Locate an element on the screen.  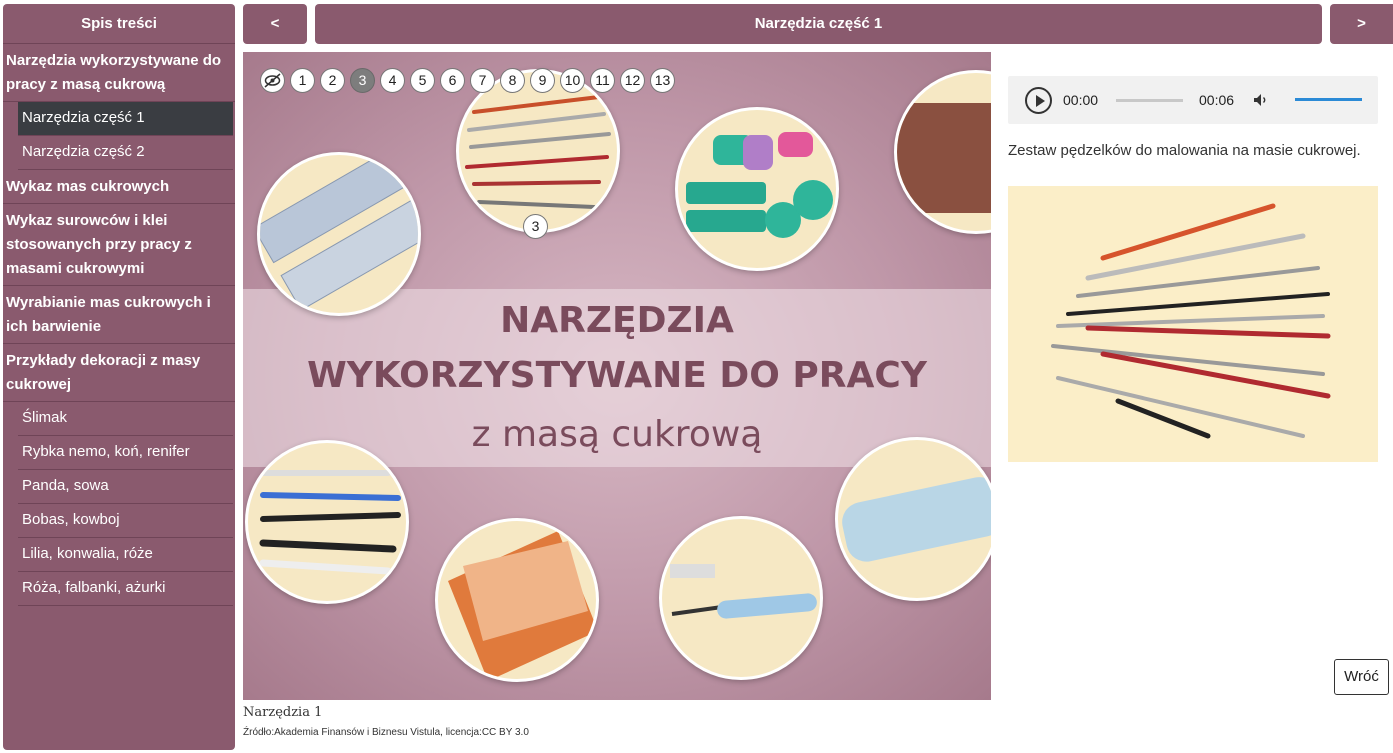
embossing-mat-circle is located at coordinates (339, 234).